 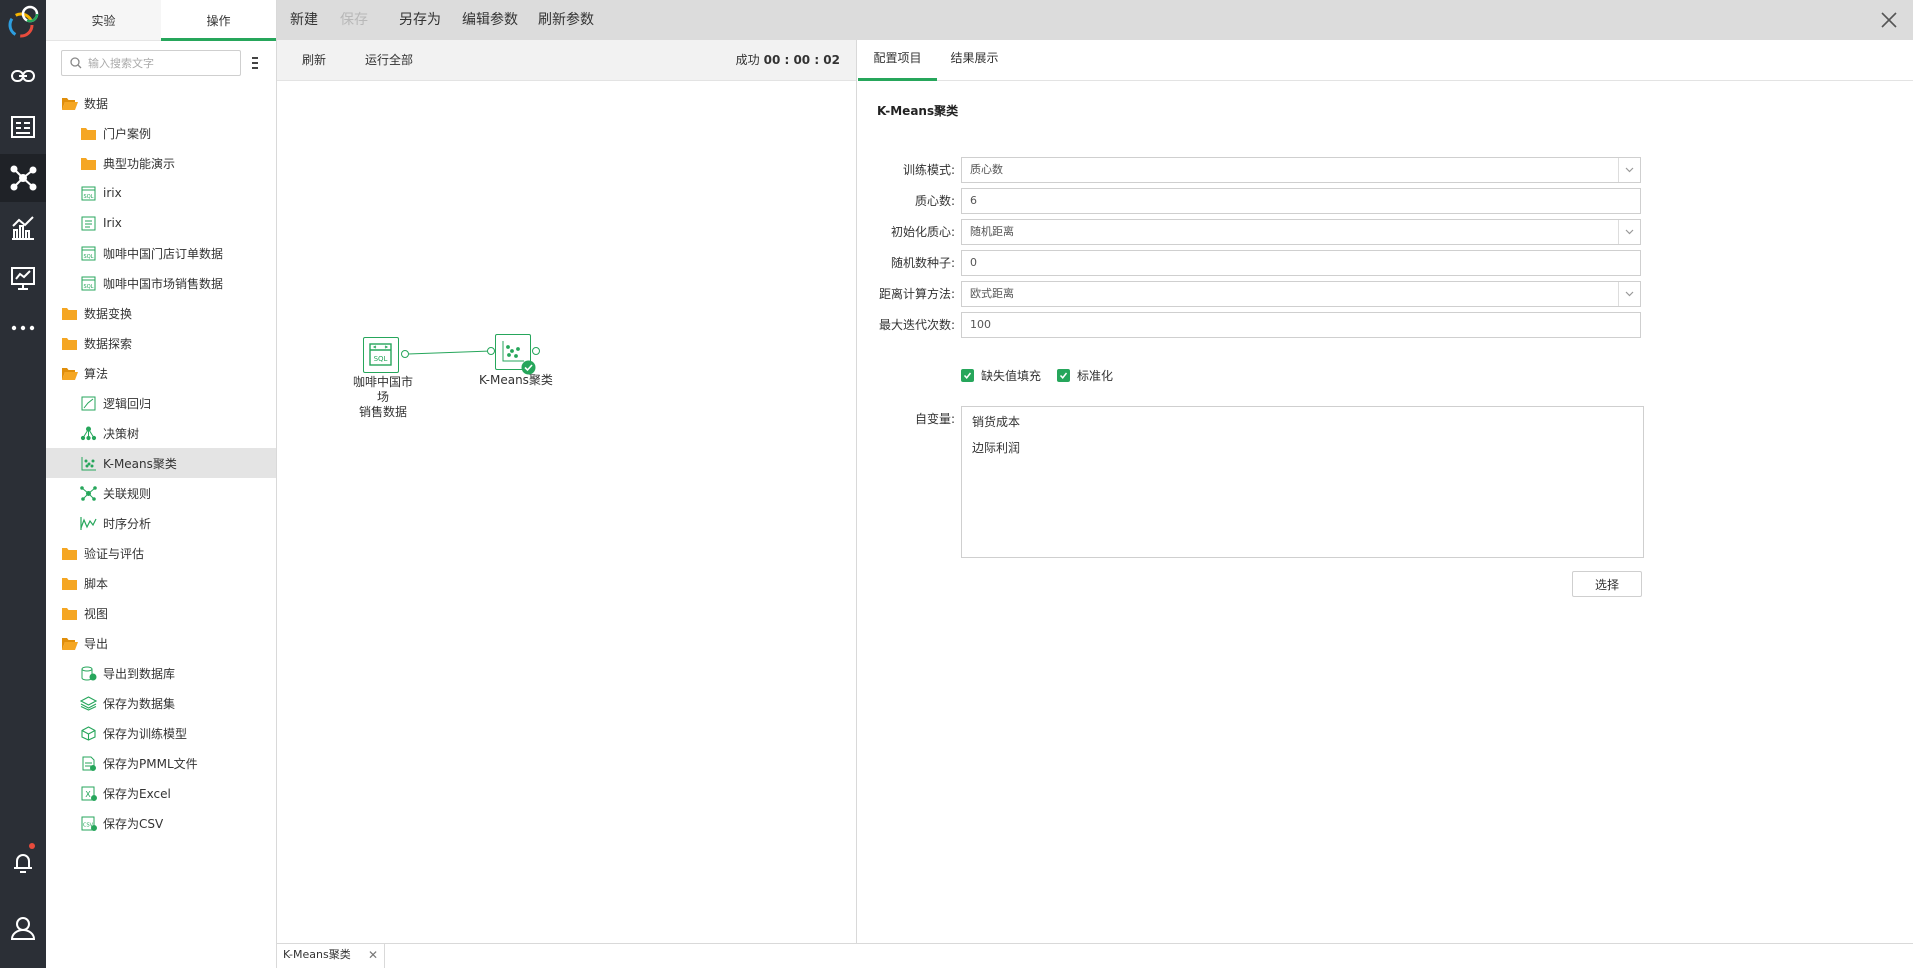 I want to click on config-field-value: 随机距离, so click(x=992, y=231).